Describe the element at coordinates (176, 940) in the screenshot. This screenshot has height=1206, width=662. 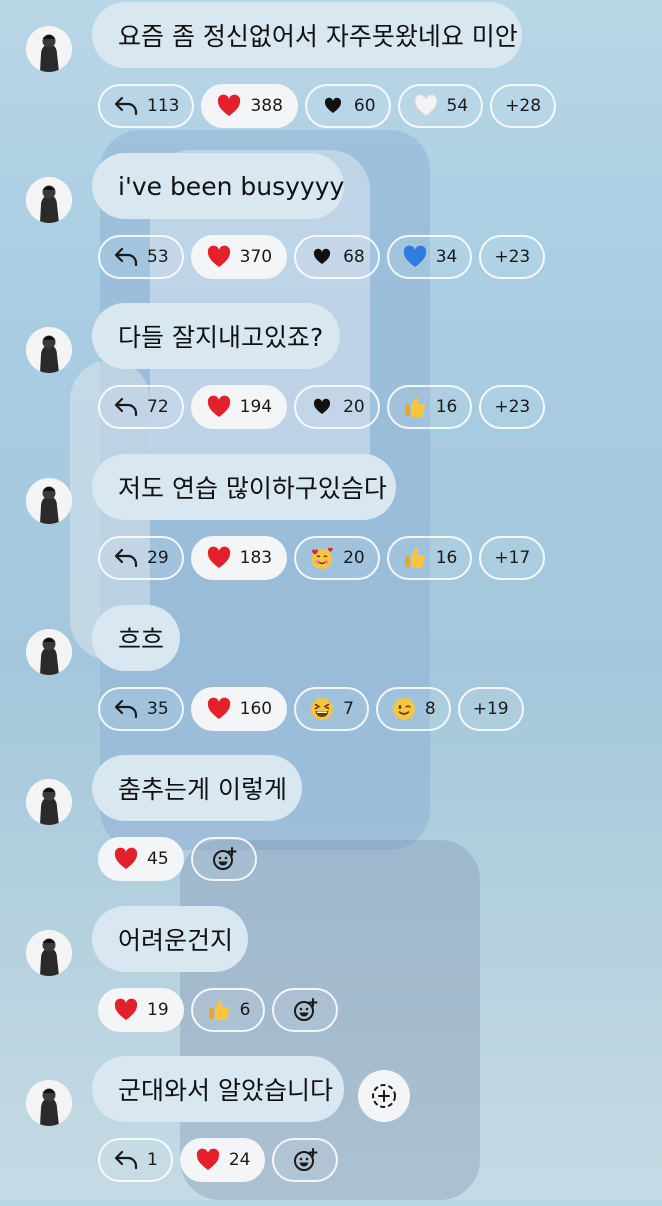
I see `message-text: 어려운건지` at that location.